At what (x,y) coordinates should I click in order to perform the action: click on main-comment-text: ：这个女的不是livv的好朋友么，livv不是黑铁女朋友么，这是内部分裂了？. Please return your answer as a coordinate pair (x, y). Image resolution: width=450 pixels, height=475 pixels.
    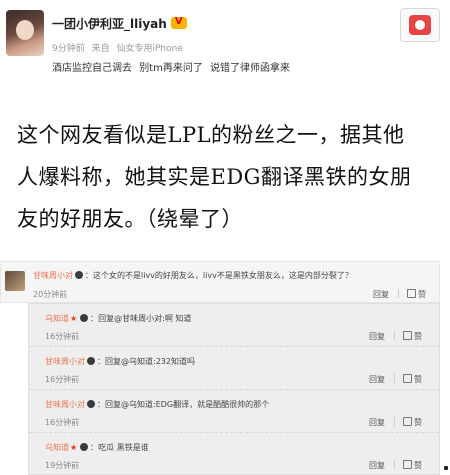
    Looking at the image, I should click on (219, 275).